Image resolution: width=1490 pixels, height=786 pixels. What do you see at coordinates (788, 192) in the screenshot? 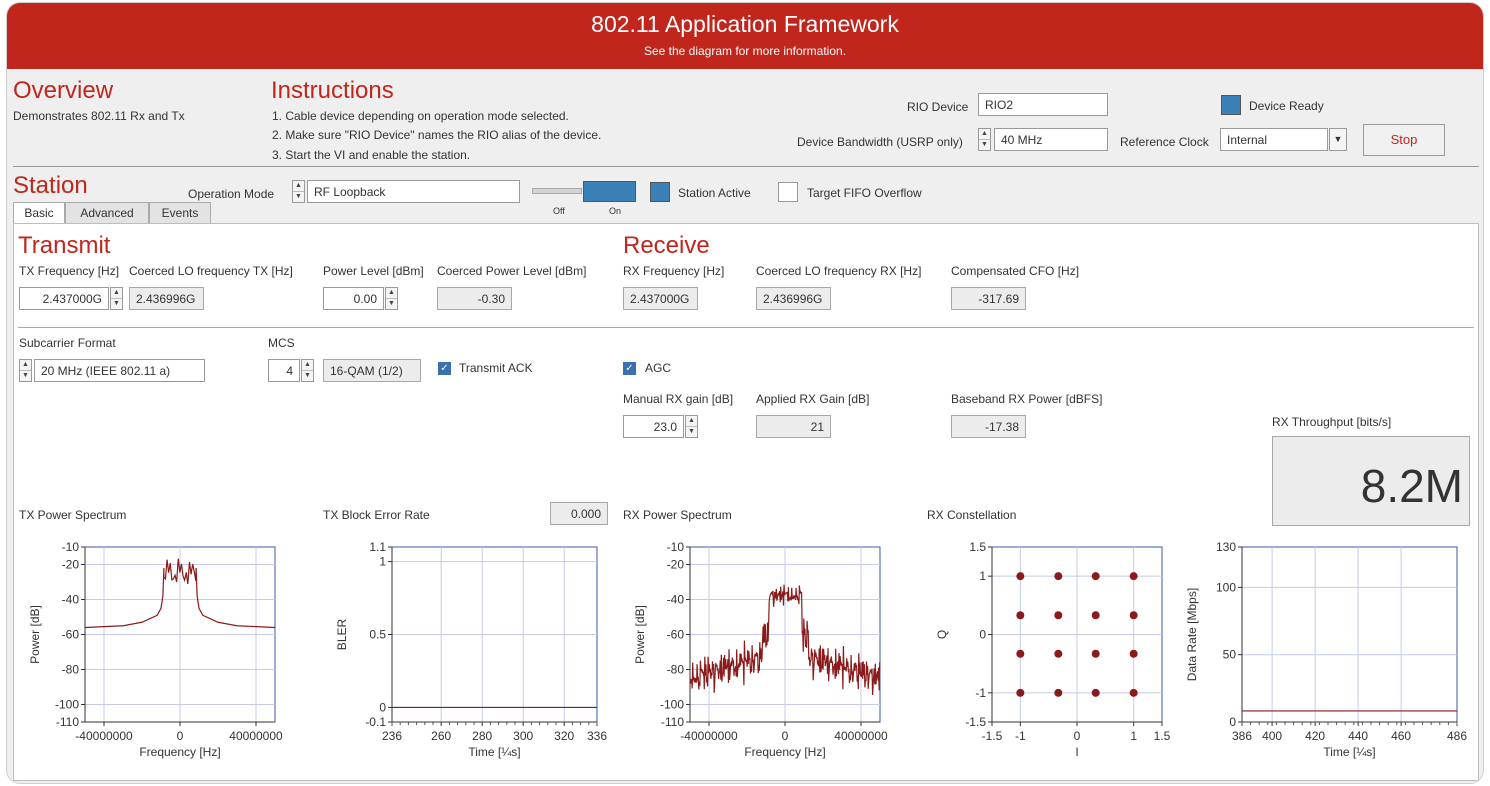
I see `fifo-overflow-led` at bounding box center [788, 192].